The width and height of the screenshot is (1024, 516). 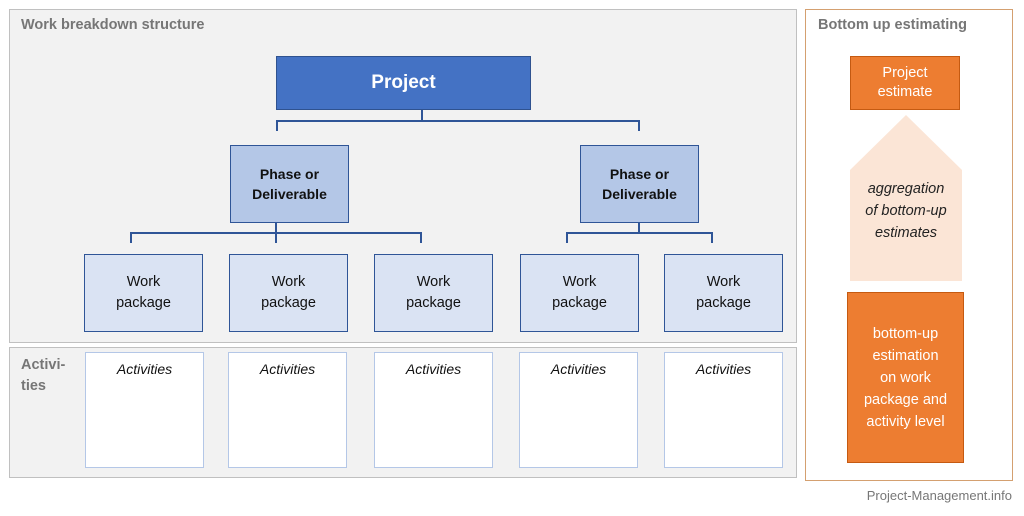 What do you see at coordinates (639, 233) in the screenshot?
I see `connector-phase2-bar` at bounding box center [639, 233].